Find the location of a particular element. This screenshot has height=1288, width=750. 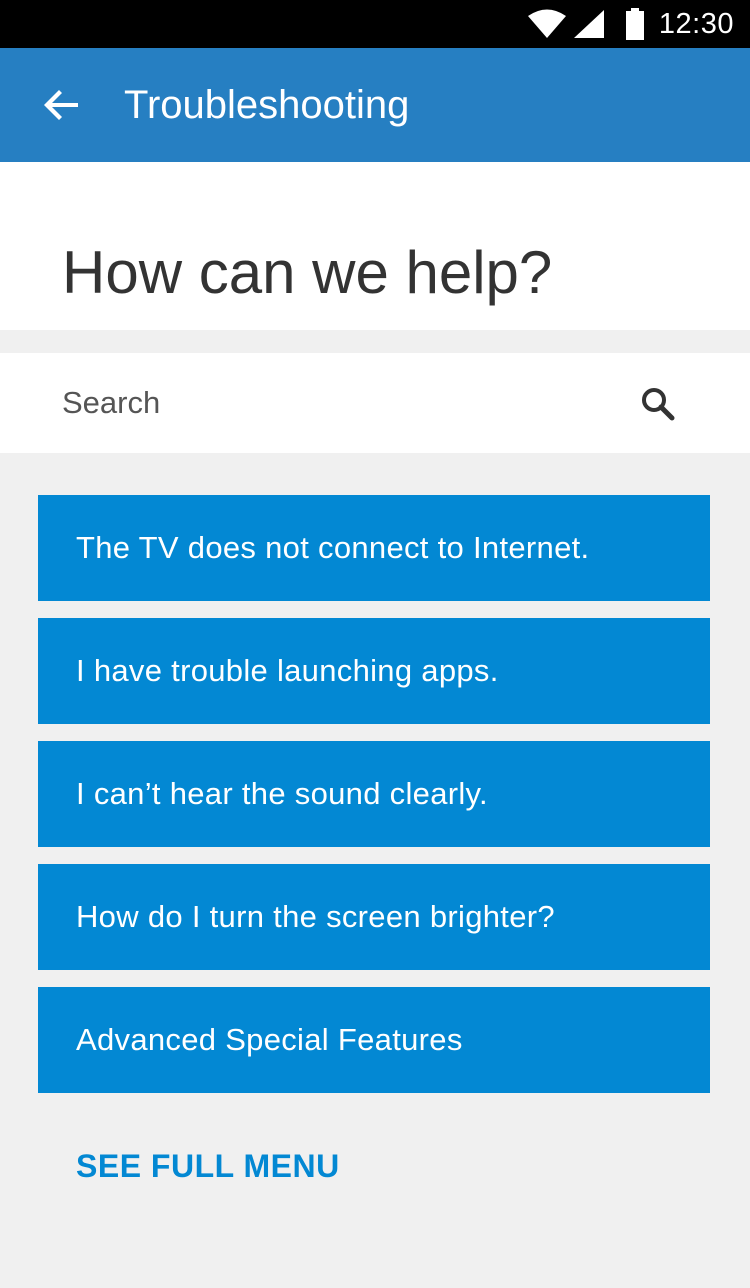

topic-button-sound: I can’t hear the sound clearly. is located at coordinates (374, 794).